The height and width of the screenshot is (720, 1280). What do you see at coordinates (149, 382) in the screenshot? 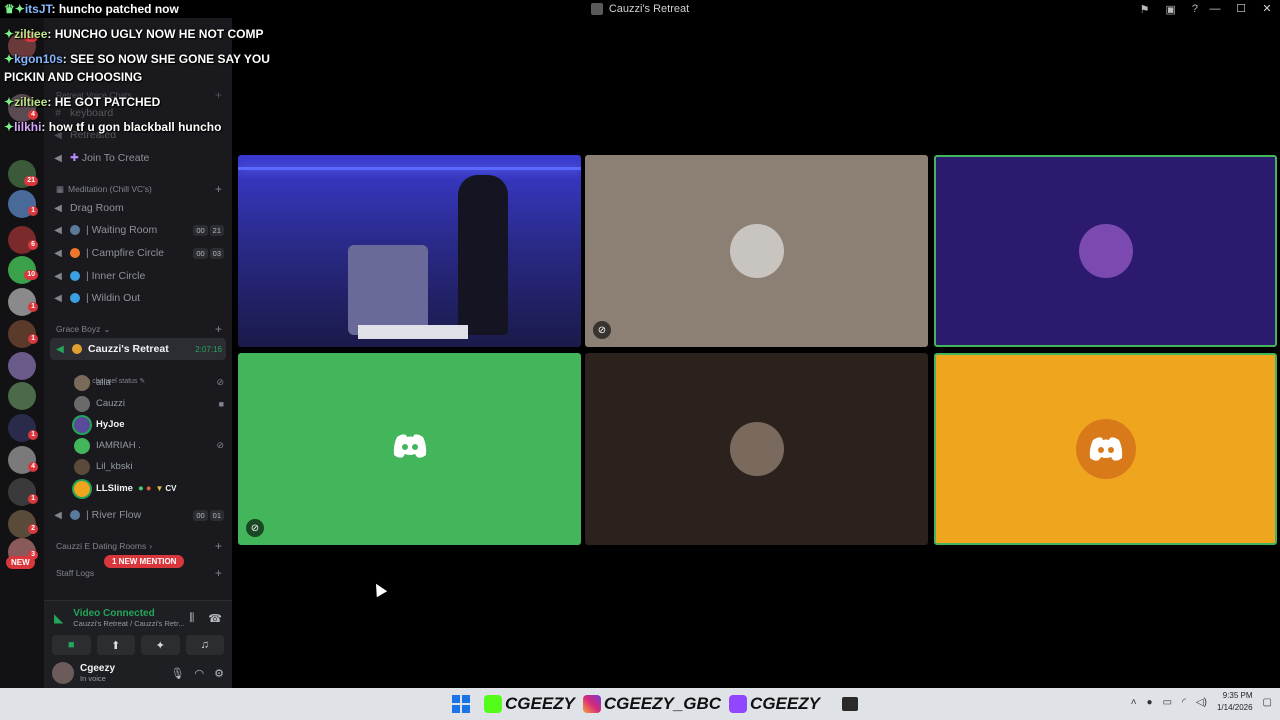
I see `voice-user-alia: alia ⊘` at bounding box center [149, 382].